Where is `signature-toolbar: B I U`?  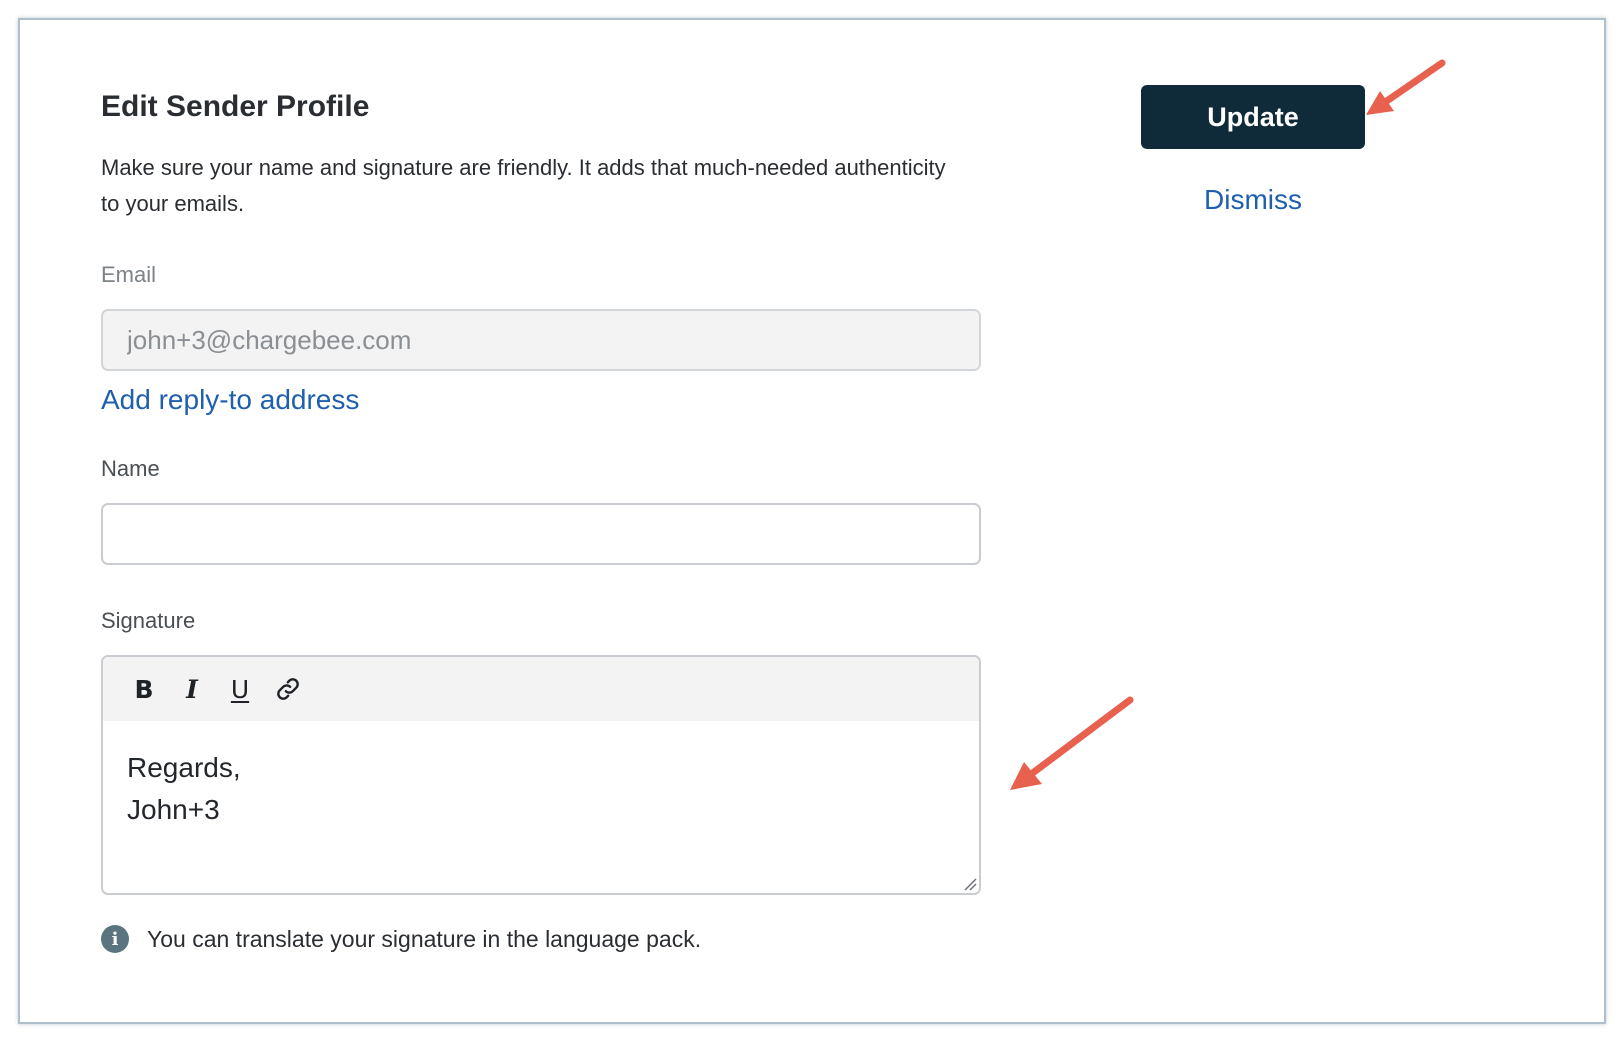
signature-toolbar: B I U is located at coordinates (541, 689).